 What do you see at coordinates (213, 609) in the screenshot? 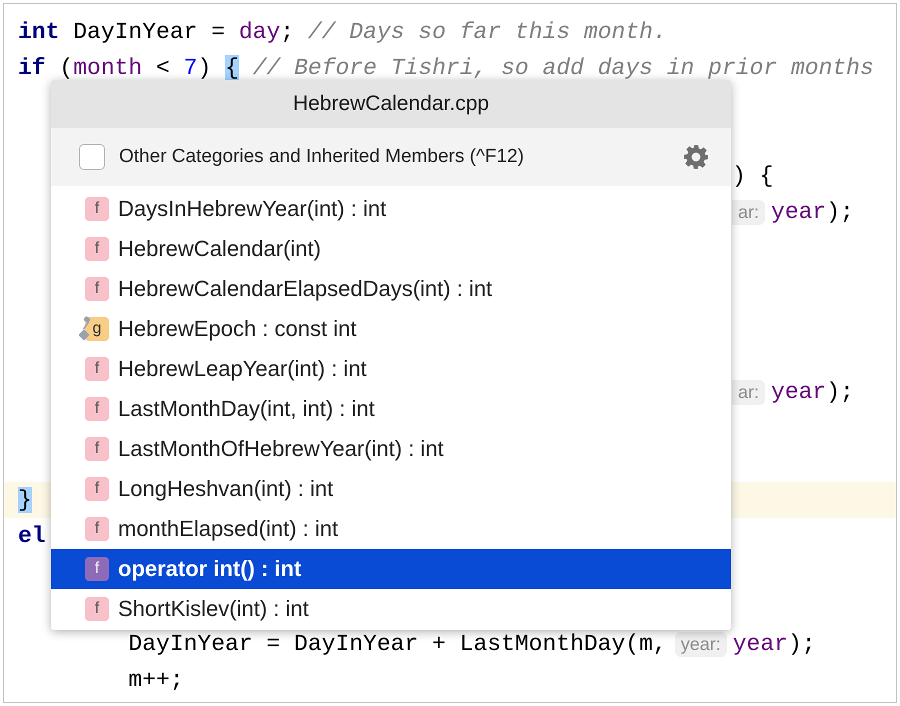
I see `member-name: ShortKislev(int) : int` at bounding box center [213, 609].